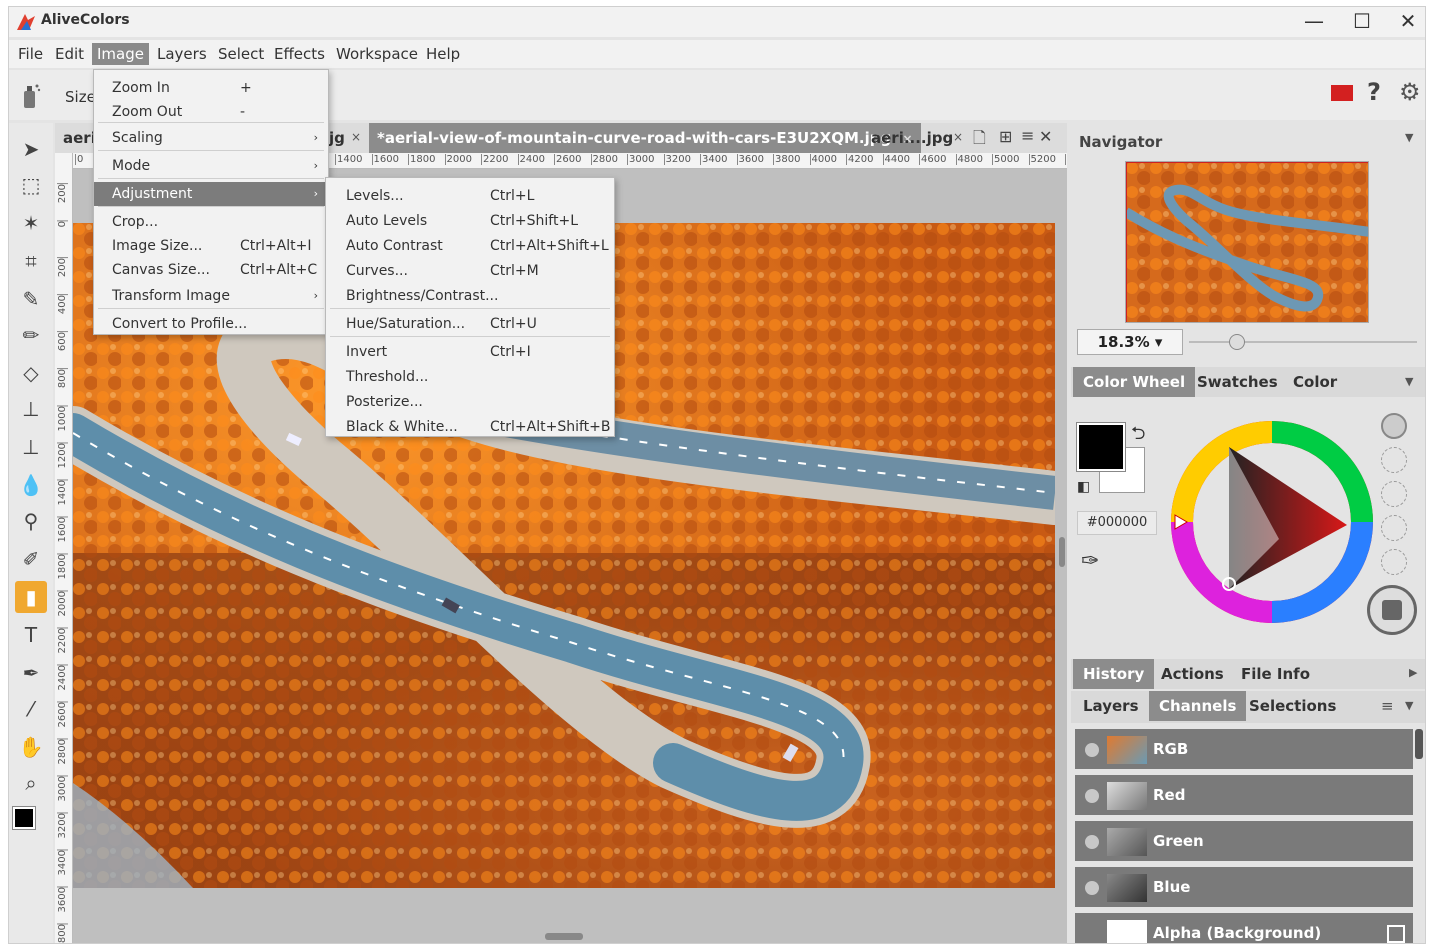  Describe the element at coordinates (1387, 706) in the screenshot. I see `channels-menu-icon: ≡` at that location.